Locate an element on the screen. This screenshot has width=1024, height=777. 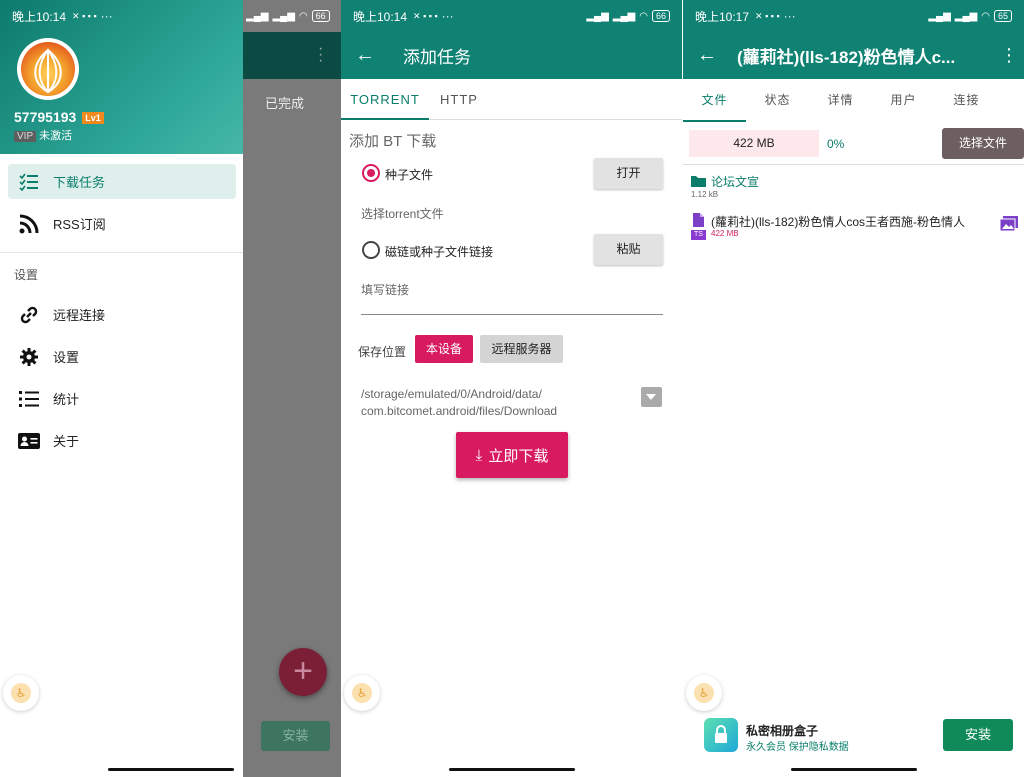
checklist-icon is located at coordinates (29, 182).